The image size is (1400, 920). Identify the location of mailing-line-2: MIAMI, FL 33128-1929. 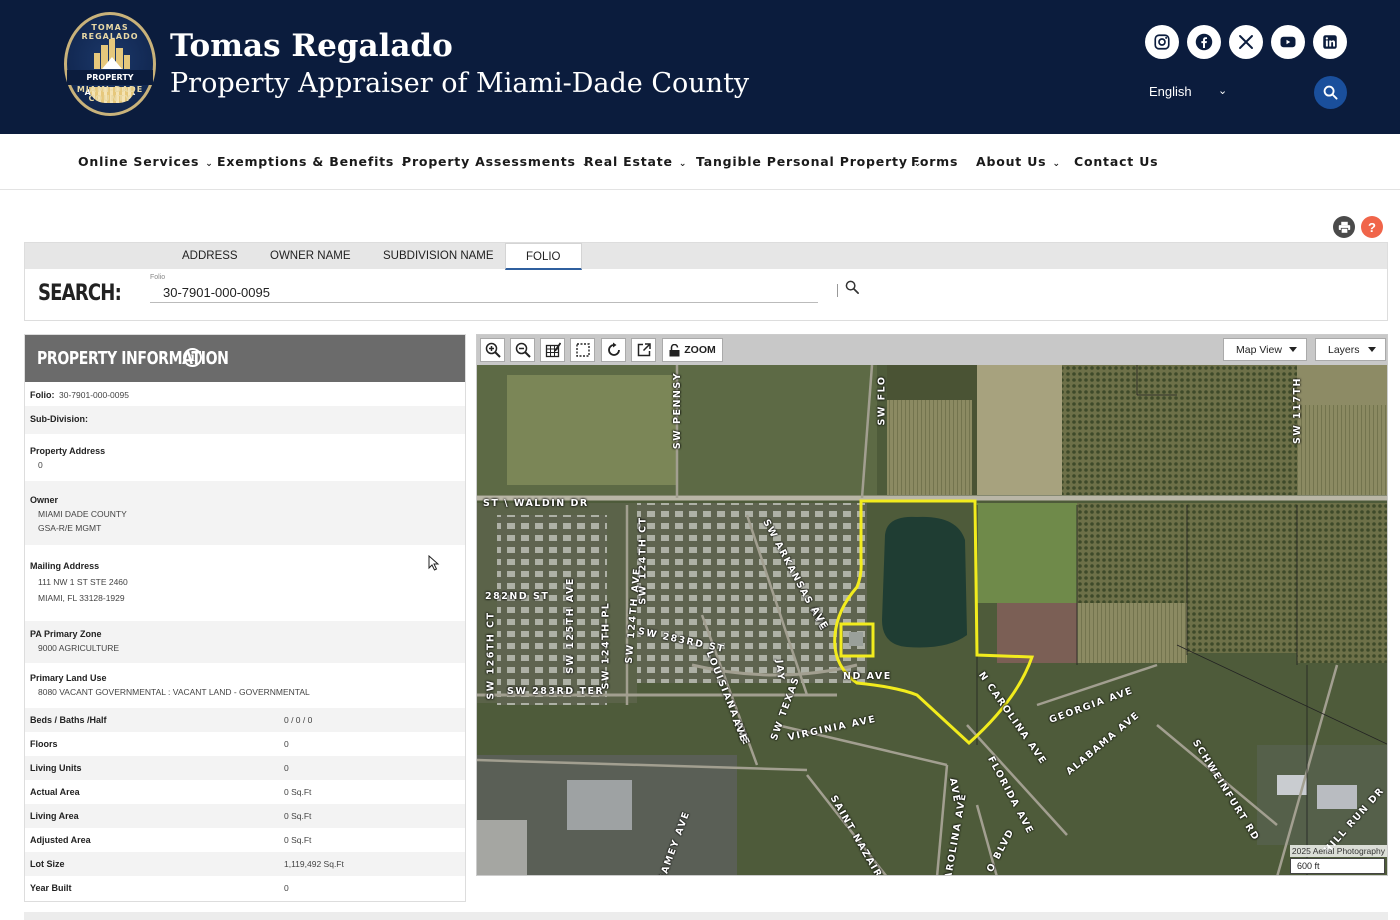
(81, 598).